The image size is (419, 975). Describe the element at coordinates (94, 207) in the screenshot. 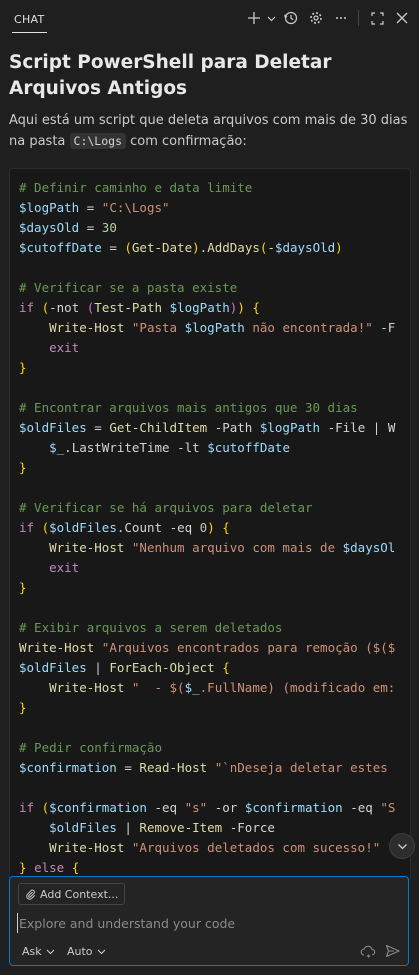

I see `code-line: $logPath = "C:\Logs"` at that location.